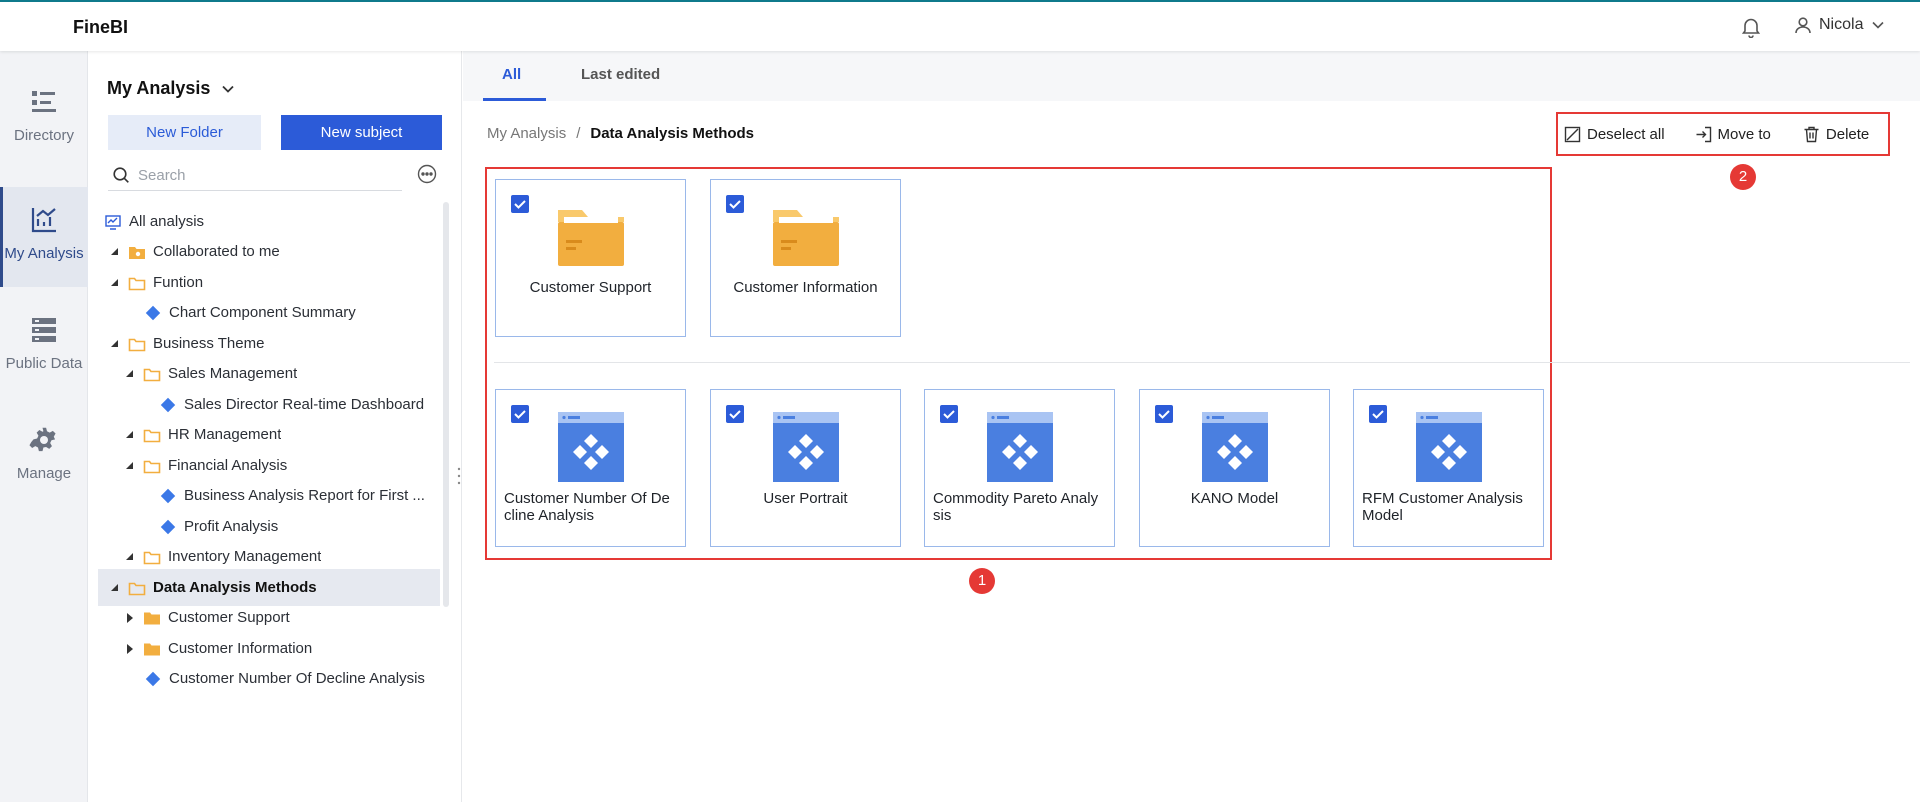  Describe the element at coordinates (44, 457) in the screenshot. I see `rail-item-manage: Manage` at that location.